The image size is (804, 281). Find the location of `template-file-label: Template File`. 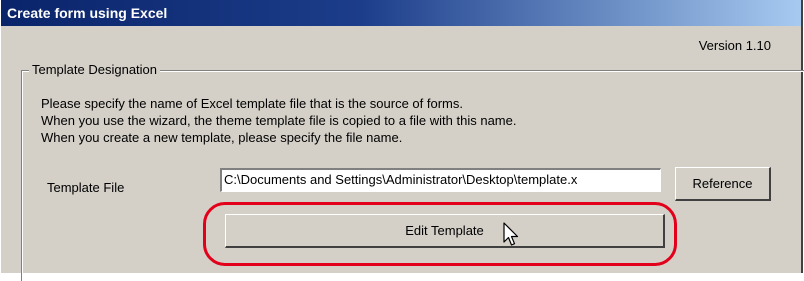

template-file-label: Template File is located at coordinates (86, 187).